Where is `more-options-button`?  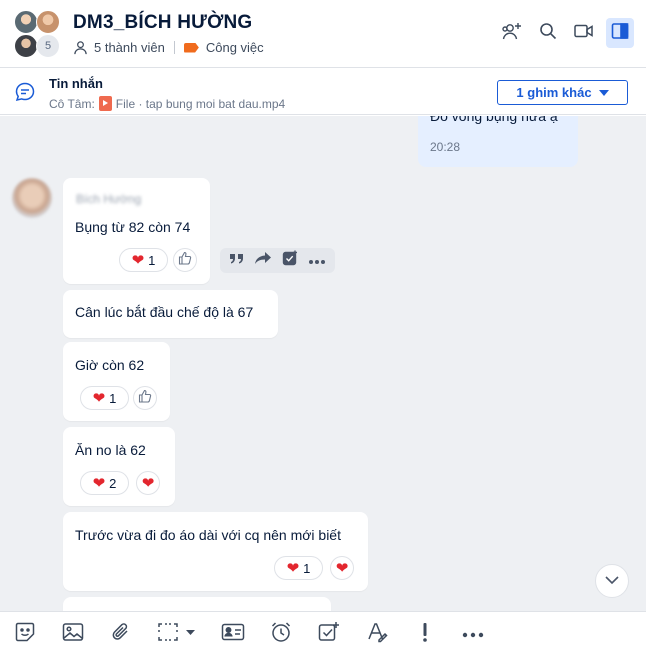
more-options-button is located at coordinates (473, 634).